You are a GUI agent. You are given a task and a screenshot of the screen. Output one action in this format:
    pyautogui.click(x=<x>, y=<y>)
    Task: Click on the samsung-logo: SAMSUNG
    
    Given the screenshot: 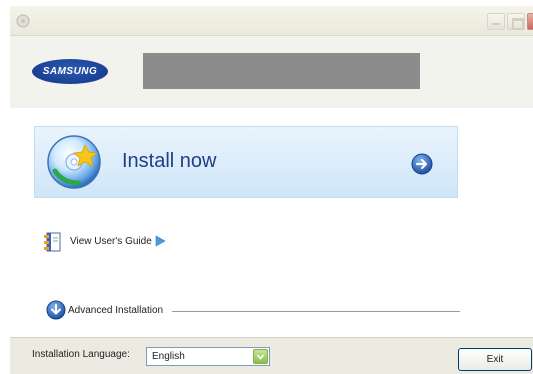 What is the action you would take?
    pyautogui.click(x=70, y=71)
    